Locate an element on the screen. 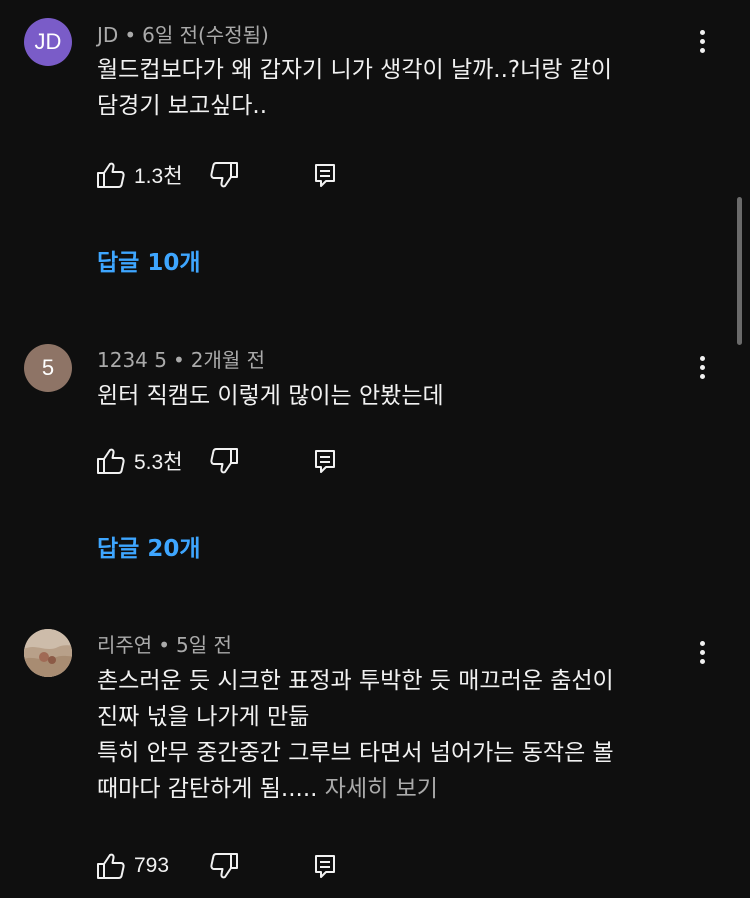 Image resolution: width=750 pixels, height=898 pixels. comment-meta: 1234 5 • 2개월 전 is located at coordinates (181, 358).